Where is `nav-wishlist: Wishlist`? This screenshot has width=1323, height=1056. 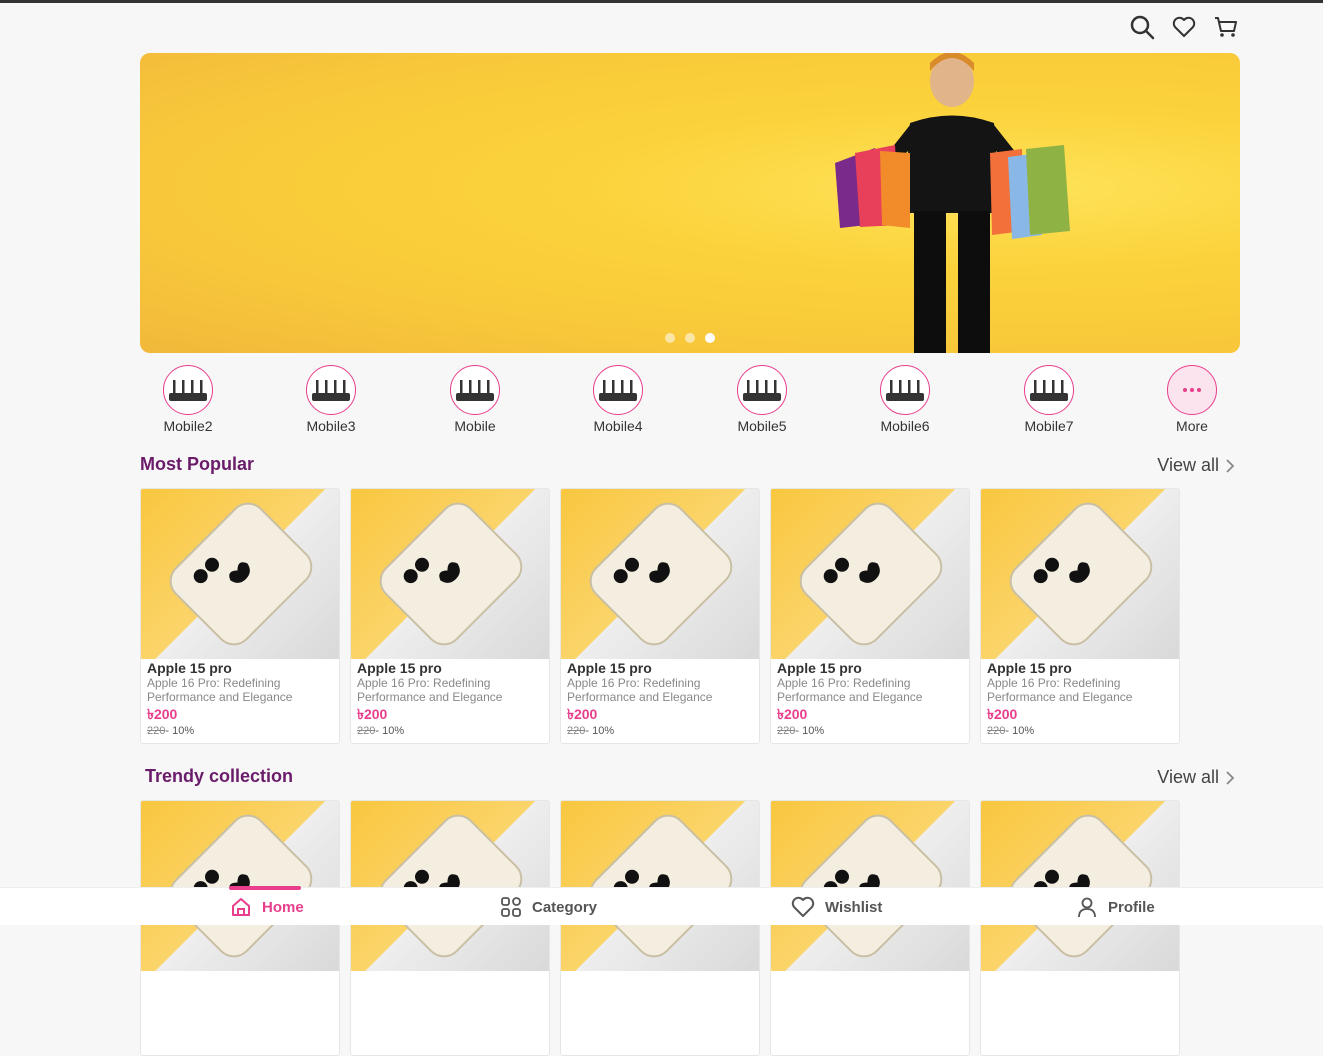
nav-wishlist: Wishlist is located at coordinates (836, 907).